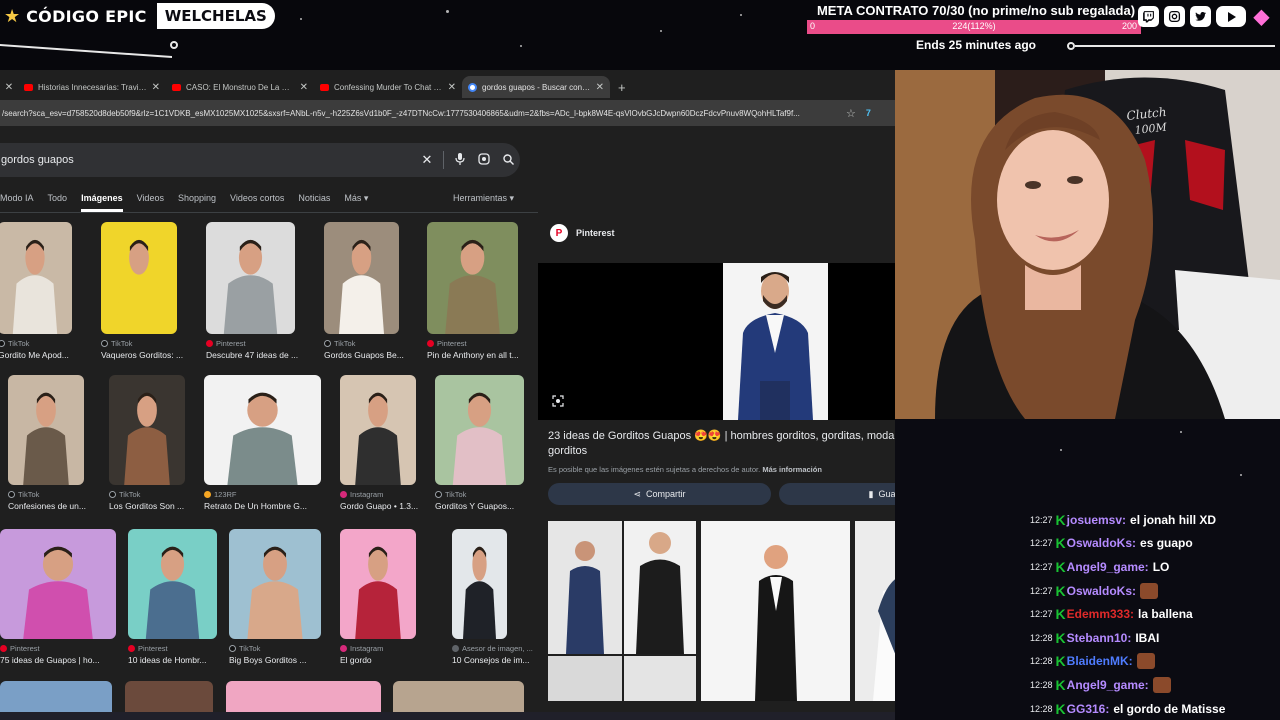 The height and width of the screenshot is (720, 1280). What do you see at coordinates (390, 660) in the screenshot?
I see `image-result-caption: El gordo` at bounding box center [390, 660].